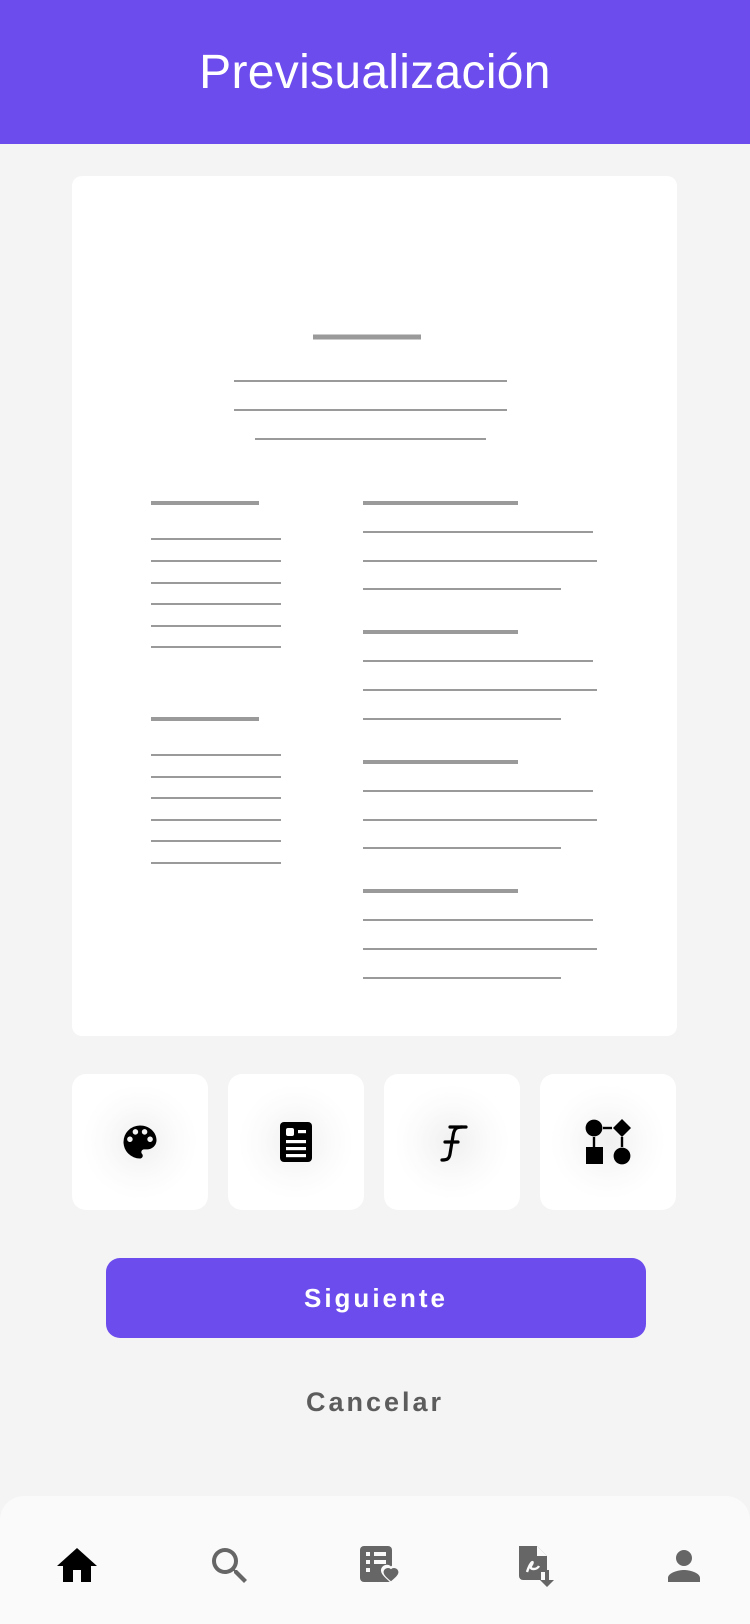  I want to click on nav-item-pdf, so click(535, 1566).